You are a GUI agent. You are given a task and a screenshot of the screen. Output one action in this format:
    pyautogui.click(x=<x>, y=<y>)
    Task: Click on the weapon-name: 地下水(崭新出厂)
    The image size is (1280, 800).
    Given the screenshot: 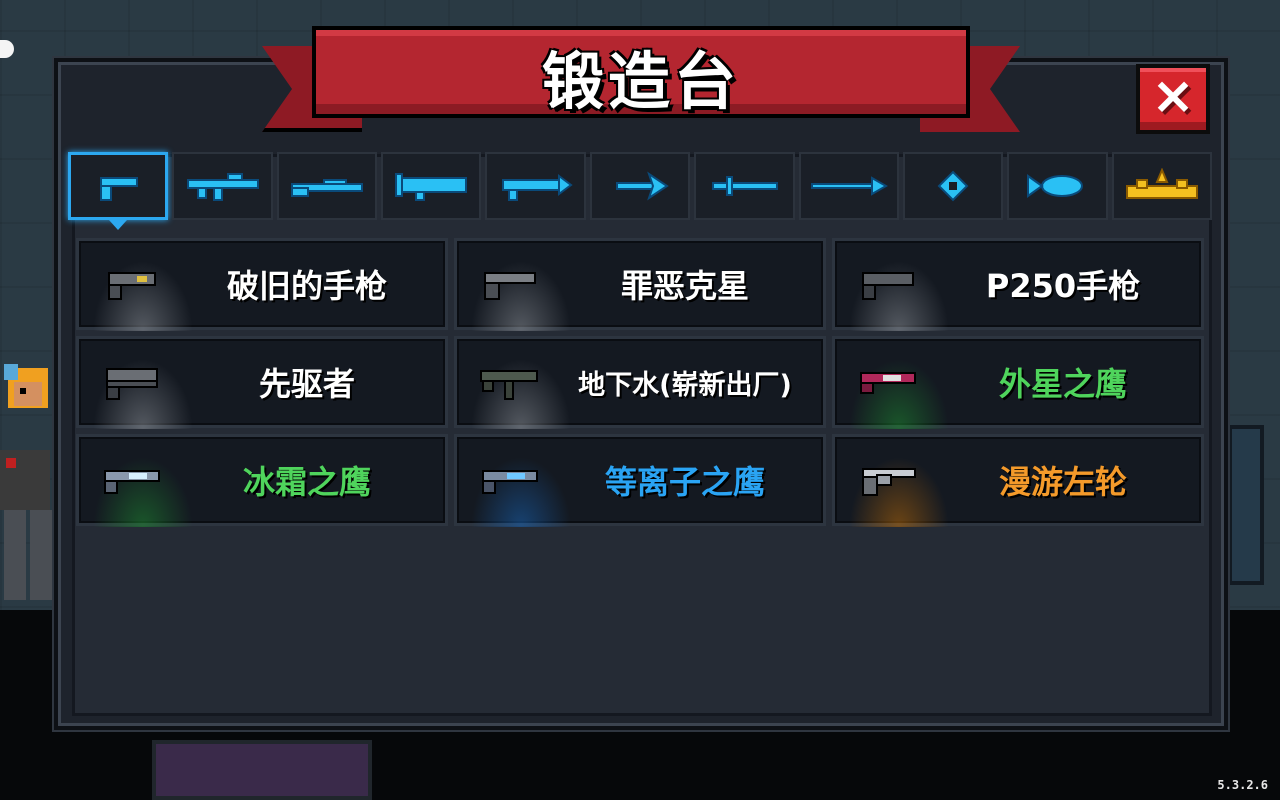 What is the action you would take?
    pyautogui.click(x=685, y=385)
    